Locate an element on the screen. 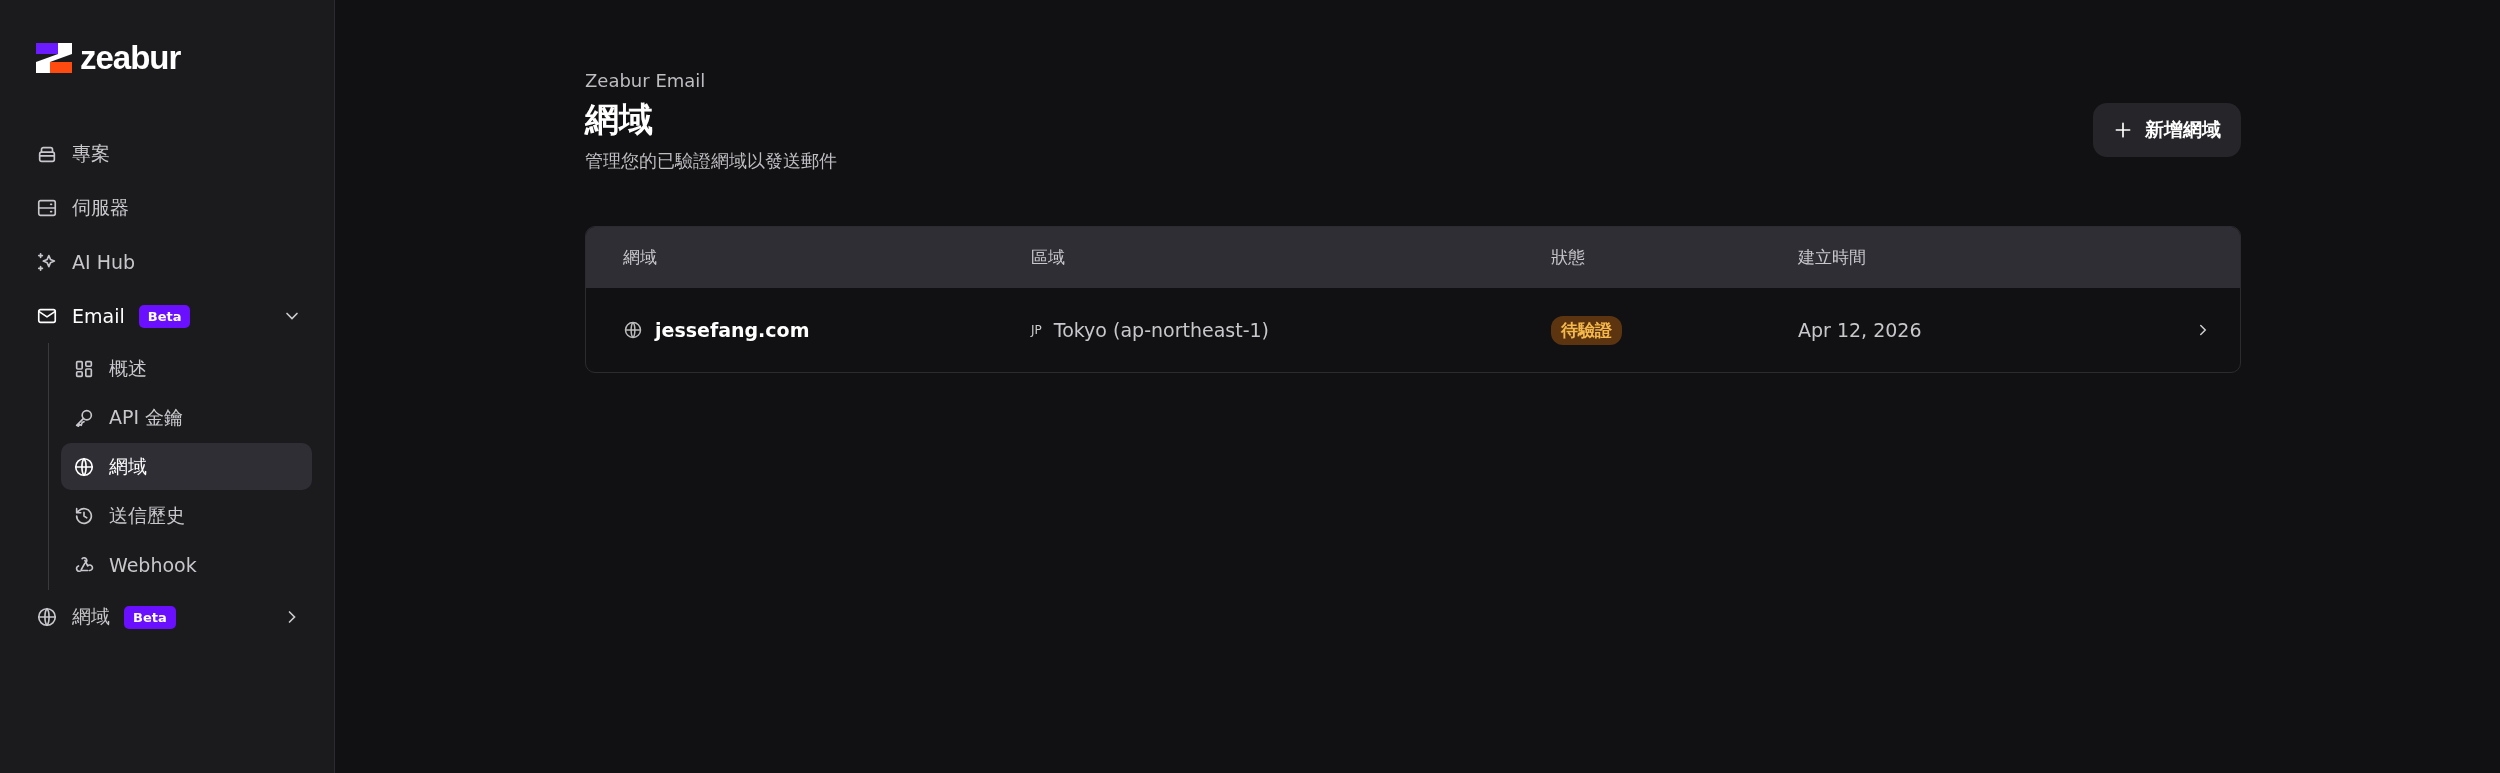 This screenshot has width=2500, height=773. region-name: Tokyo (ap-northeast-1) is located at coordinates (1161, 330).